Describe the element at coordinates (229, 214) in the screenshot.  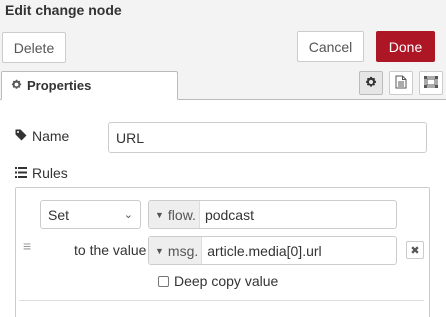
I see `set-property-value: podcast` at that location.